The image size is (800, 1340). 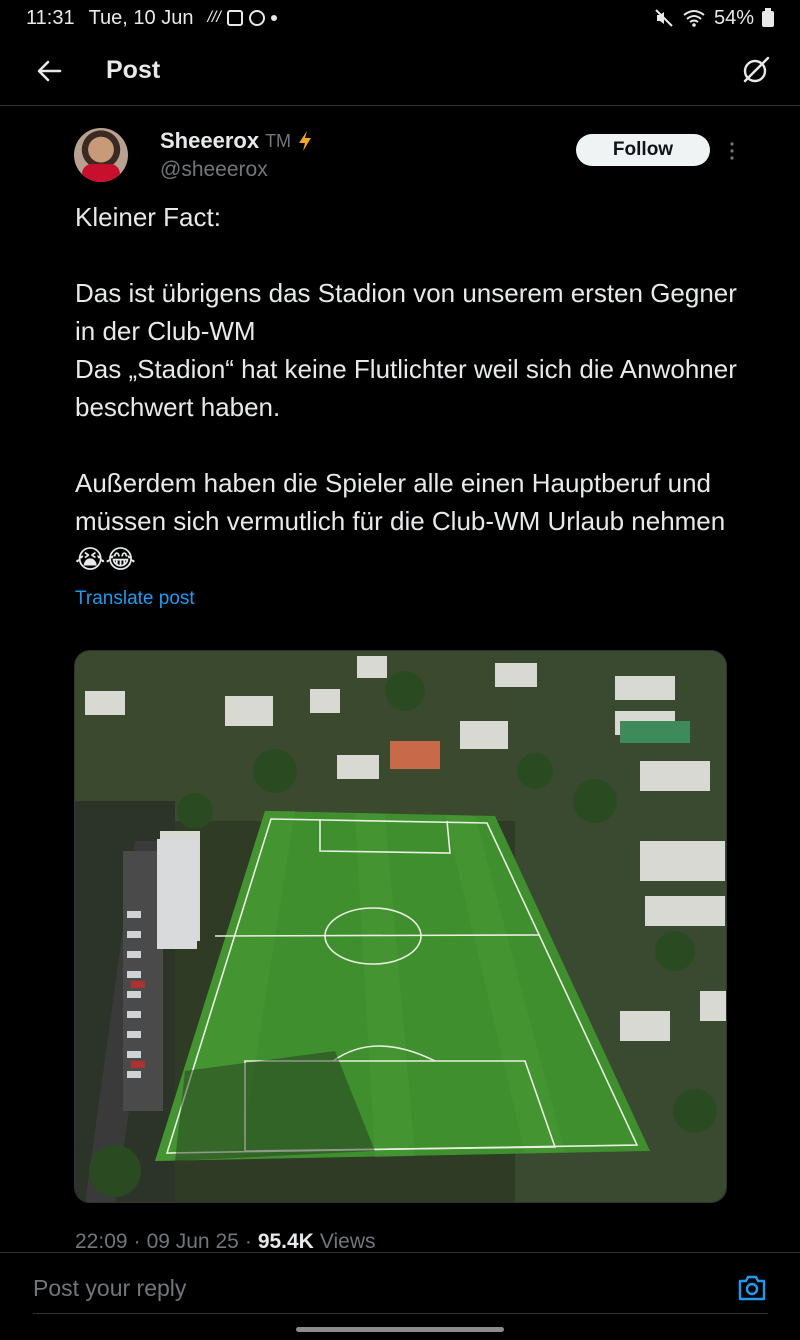 I want to click on mute-icon, so click(x=664, y=18).